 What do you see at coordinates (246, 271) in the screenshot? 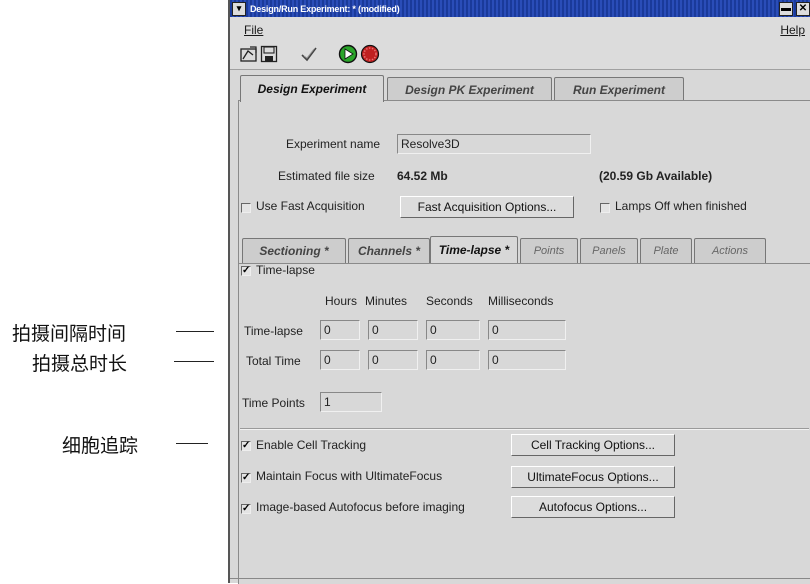
I see `time-lapse-checkbox: ✓` at bounding box center [246, 271].